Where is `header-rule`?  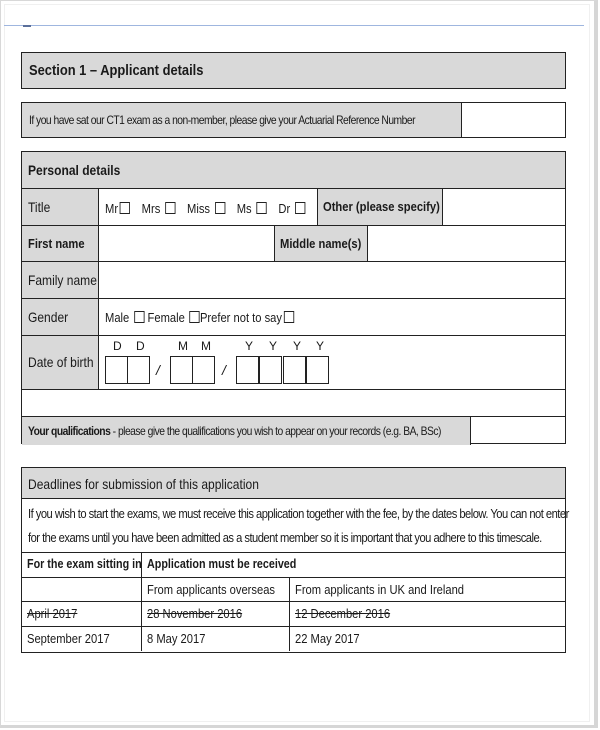 header-rule is located at coordinates (294, 25).